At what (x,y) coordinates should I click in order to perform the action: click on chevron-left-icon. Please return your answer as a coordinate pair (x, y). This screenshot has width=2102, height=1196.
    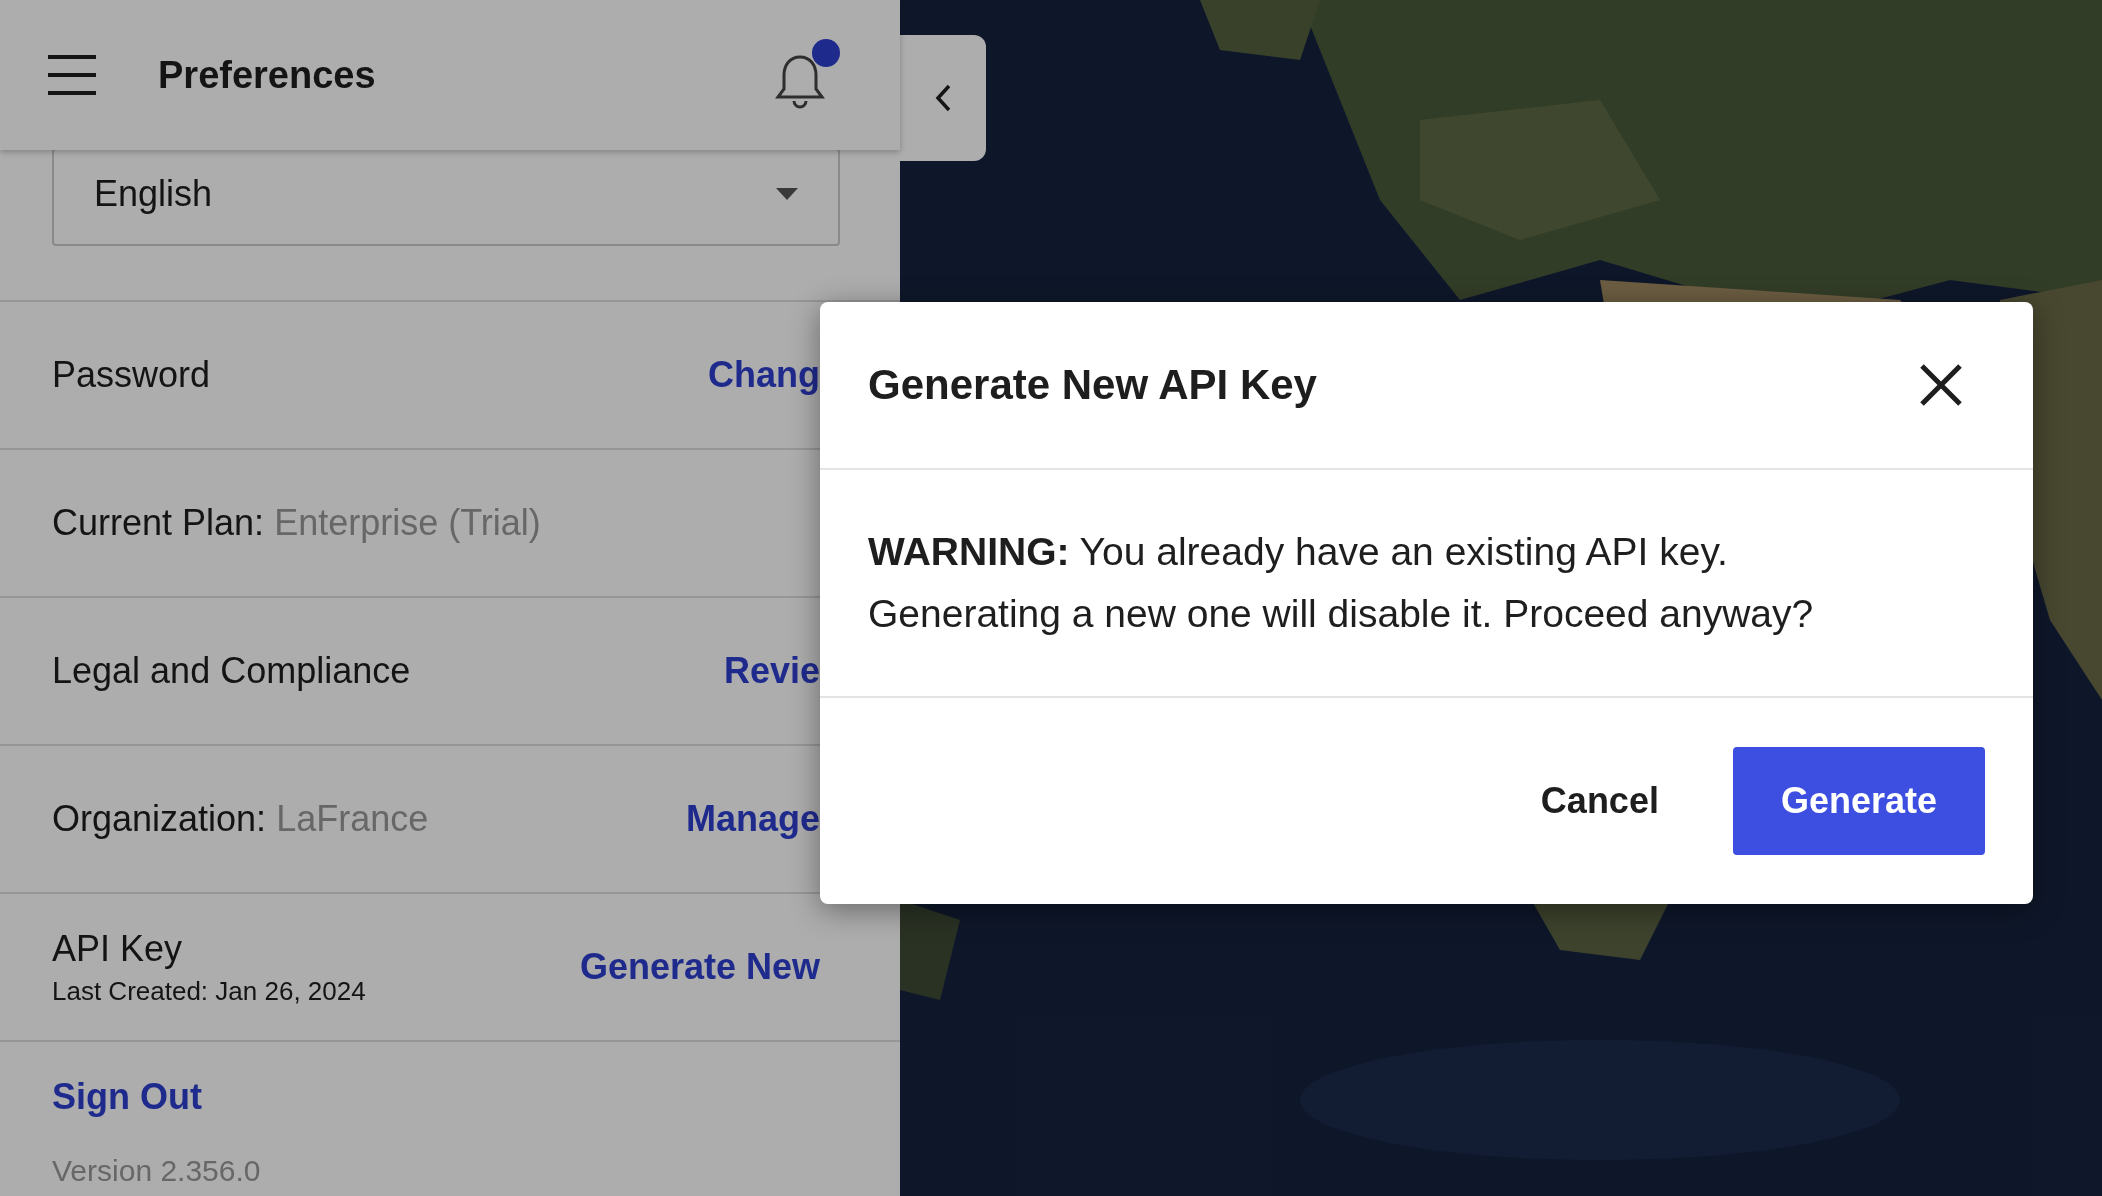
    Looking at the image, I should click on (943, 98).